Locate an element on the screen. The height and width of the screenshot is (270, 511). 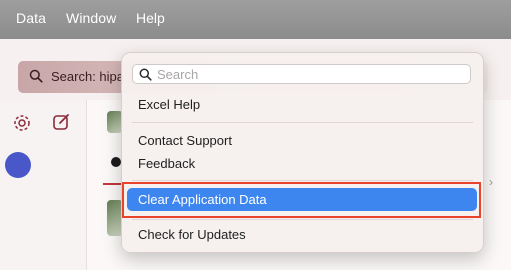
left-sidebar is located at coordinates (43, 185).